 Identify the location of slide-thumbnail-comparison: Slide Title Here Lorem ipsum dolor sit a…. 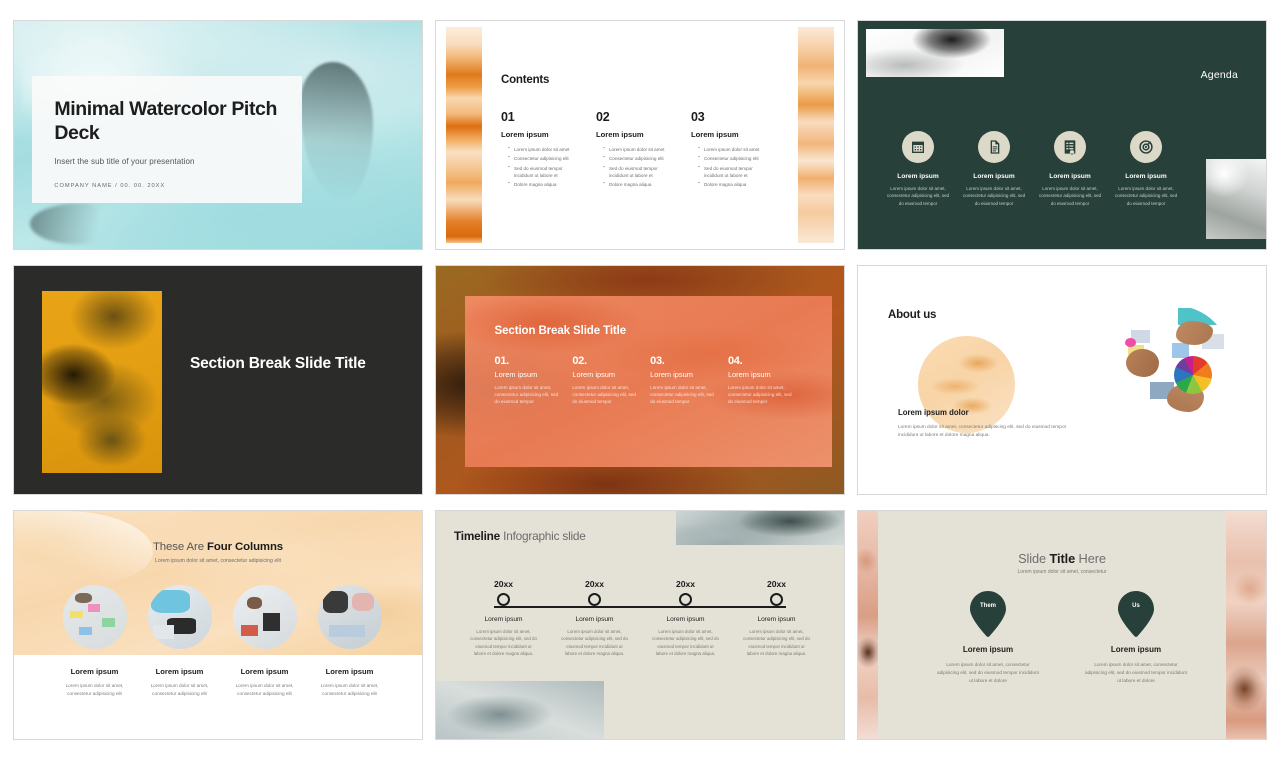
(1062, 625).